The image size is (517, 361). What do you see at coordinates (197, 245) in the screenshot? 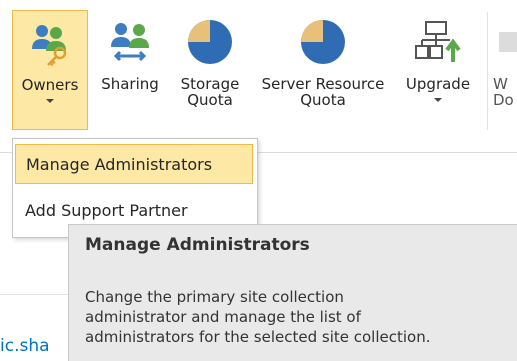
I see `tooltip-title: Manage Administrators` at bounding box center [197, 245].